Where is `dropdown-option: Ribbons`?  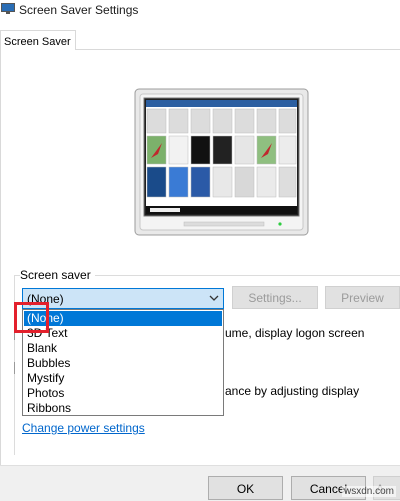
dropdown-option: Ribbons is located at coordinates (123, 408).